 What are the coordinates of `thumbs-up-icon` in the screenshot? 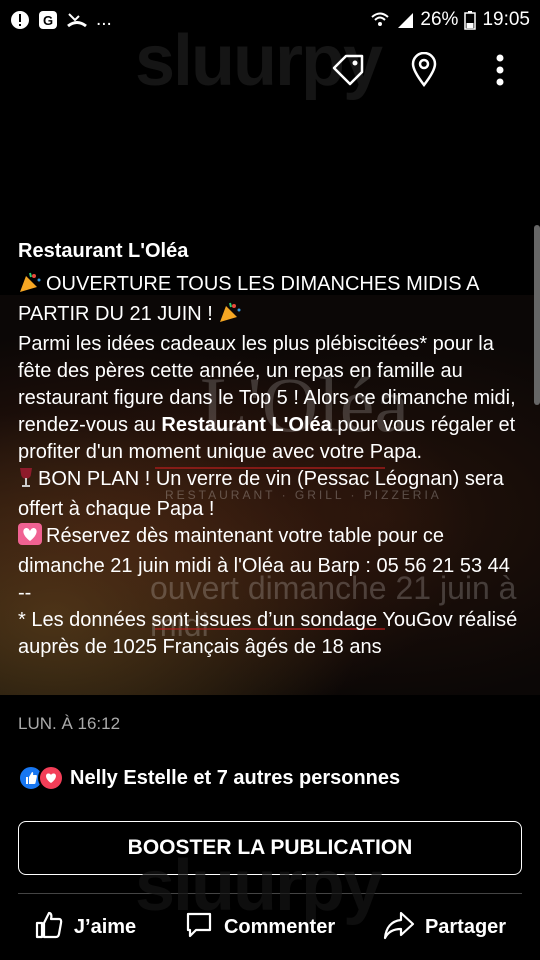 It's located at (49, 928).